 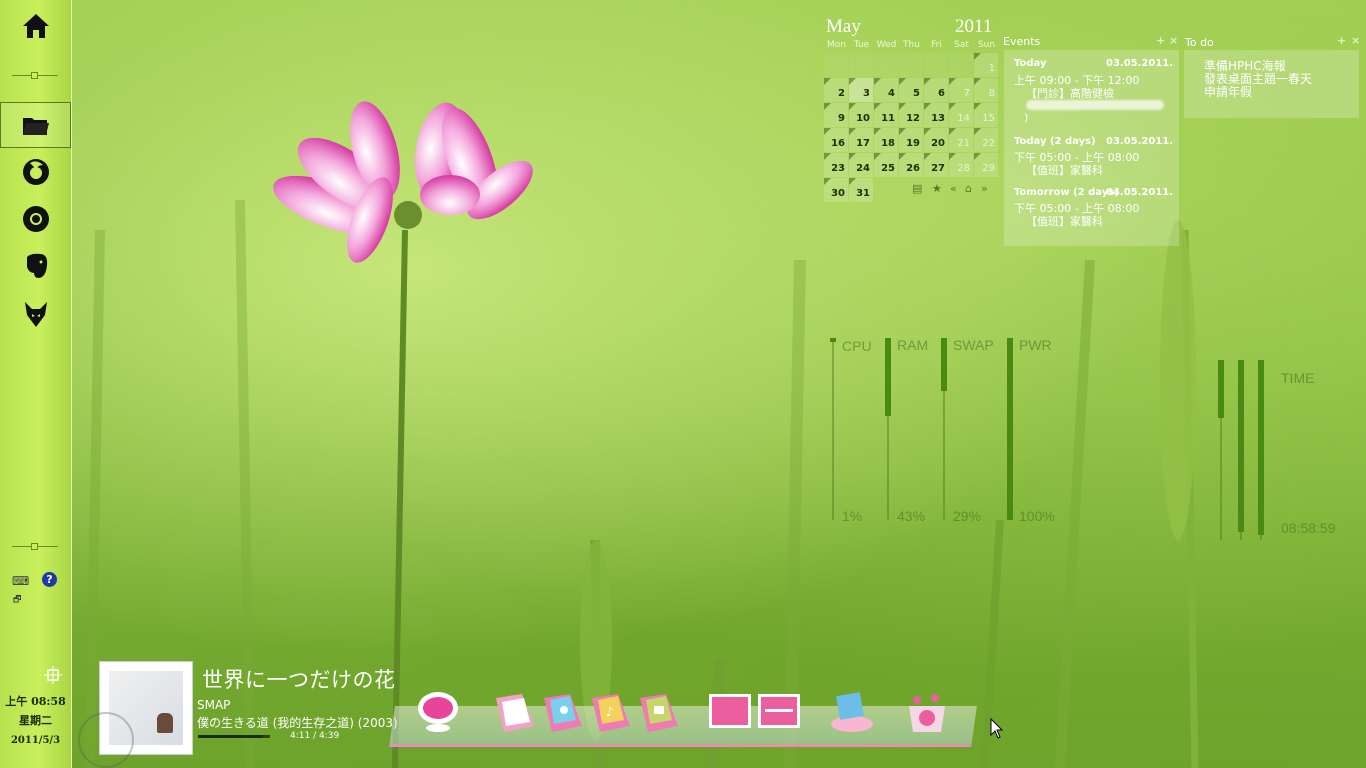 I want to click on events-close-icon: ×, so click(x=1173, y=40).